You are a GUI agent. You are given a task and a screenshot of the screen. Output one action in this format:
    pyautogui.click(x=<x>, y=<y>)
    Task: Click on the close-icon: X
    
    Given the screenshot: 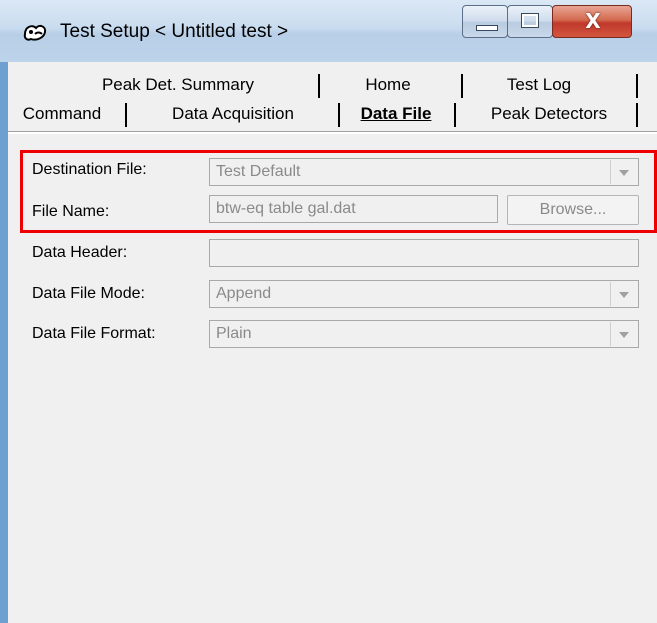 What is the action you would take?
    pyautogui.click(x=593, y=21)
    